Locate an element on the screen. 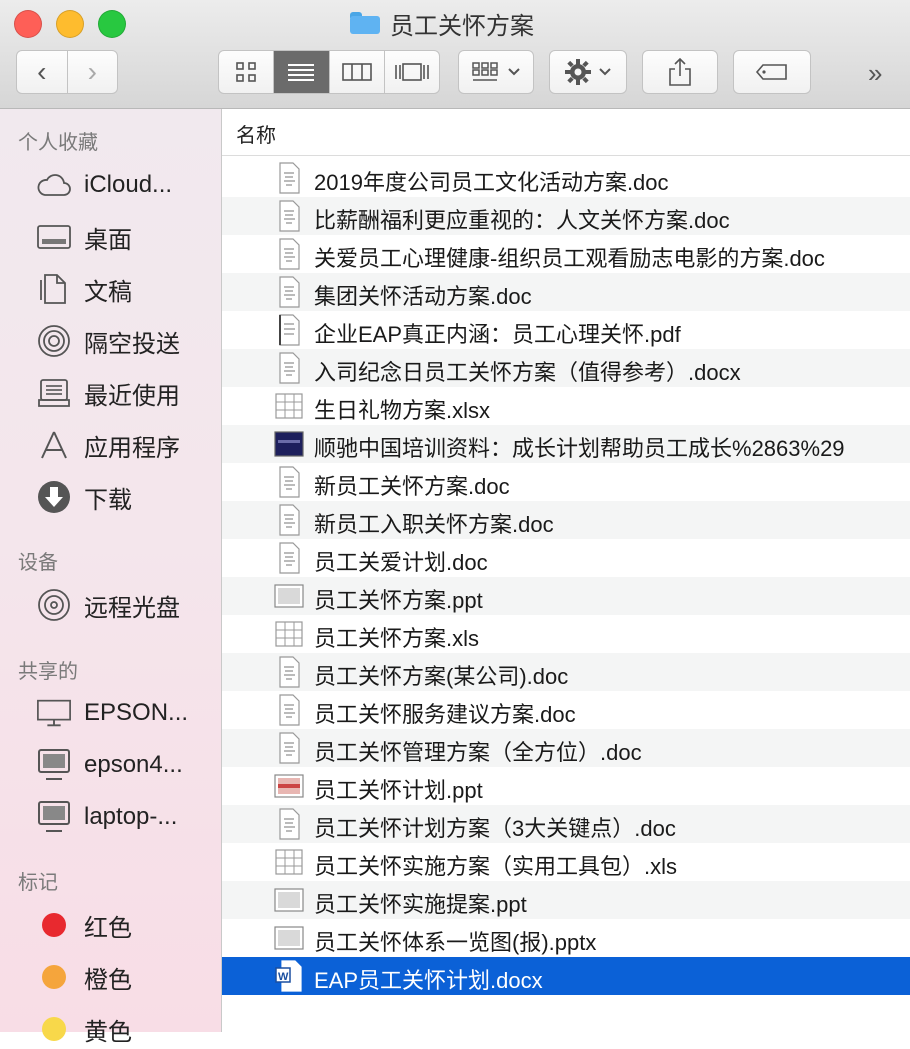  file-row: 员工关怀方案(某公司).doc is located at coordinates (566, 672).